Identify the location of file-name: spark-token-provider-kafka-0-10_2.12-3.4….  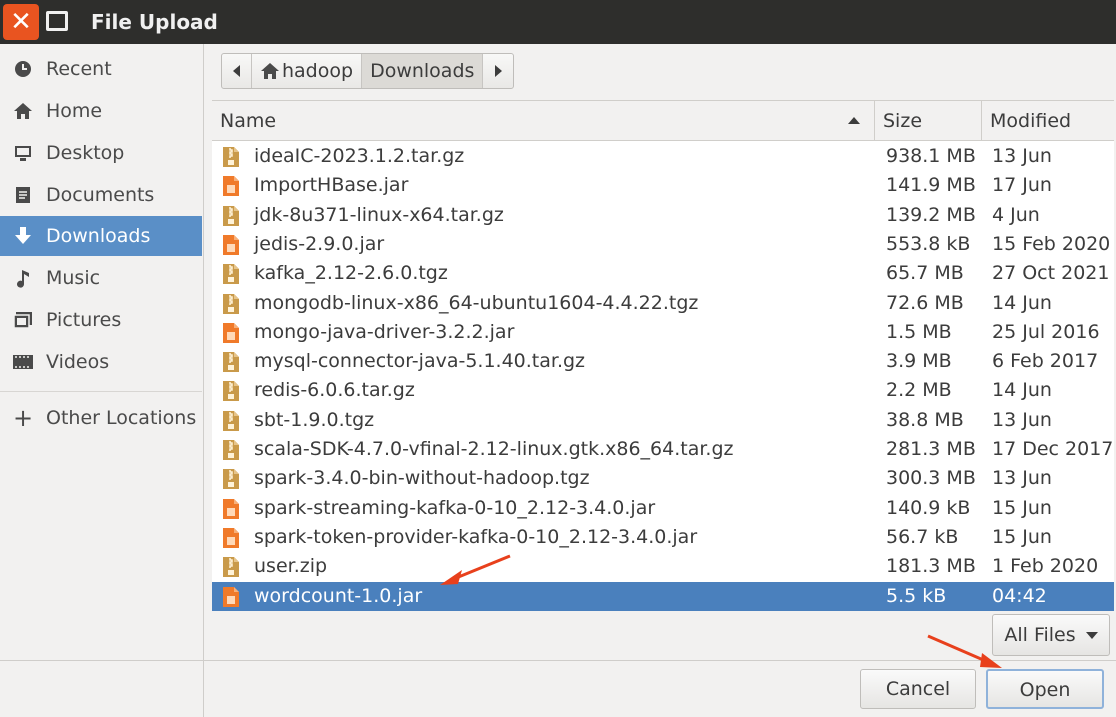
(476, 536).